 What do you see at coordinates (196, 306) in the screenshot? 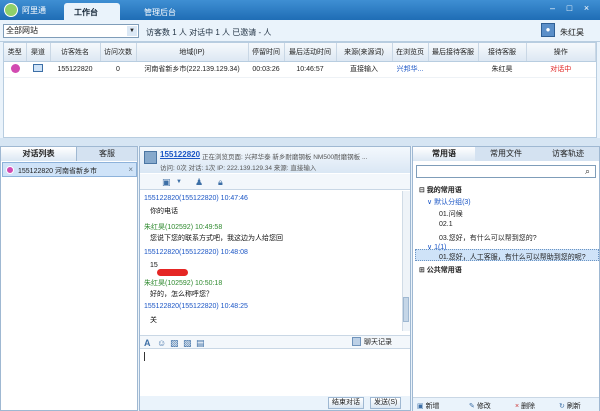
I see `message-meta: 155122820(155122820) 10:48:25` at bounding box center [196, 306].